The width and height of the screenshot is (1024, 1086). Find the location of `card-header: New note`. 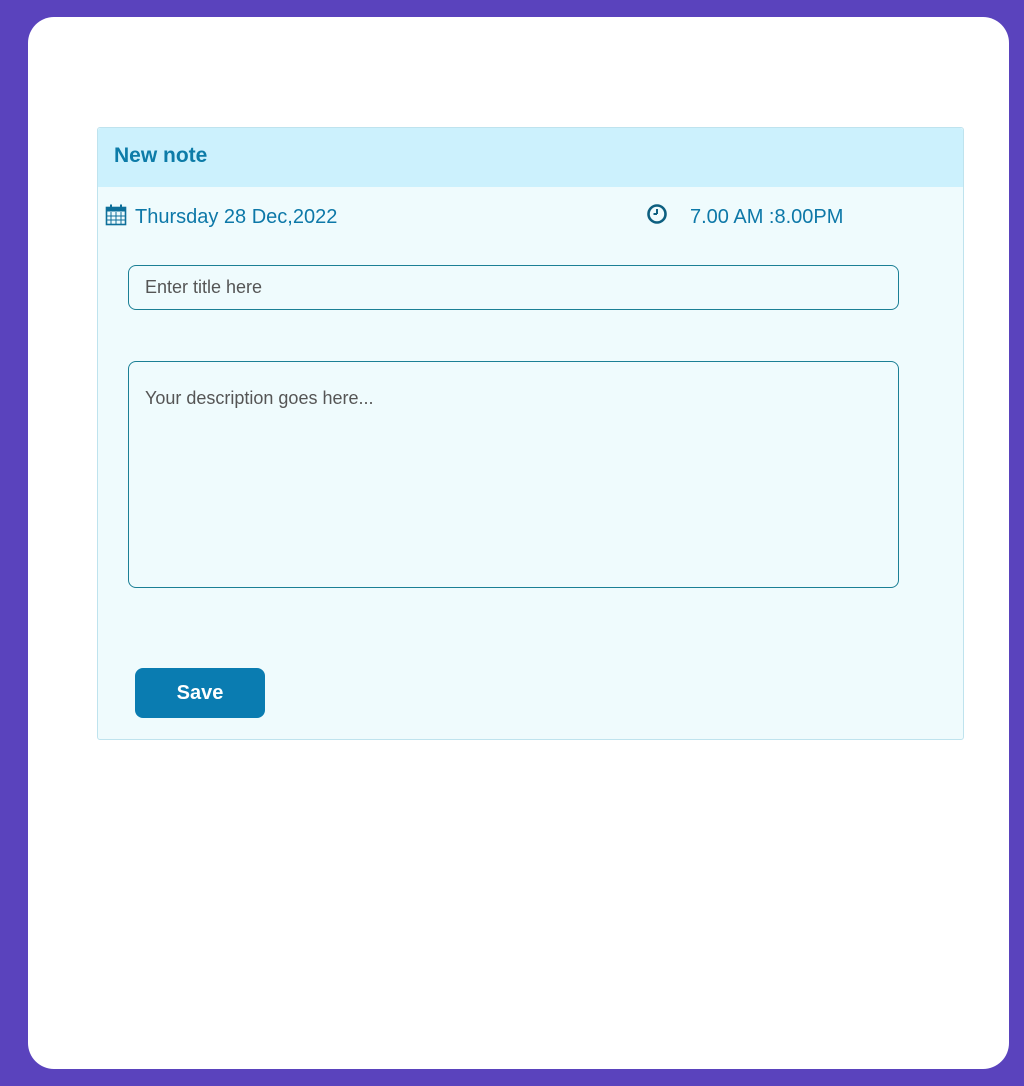

card-header: New note is located at coordinates (530, 157).